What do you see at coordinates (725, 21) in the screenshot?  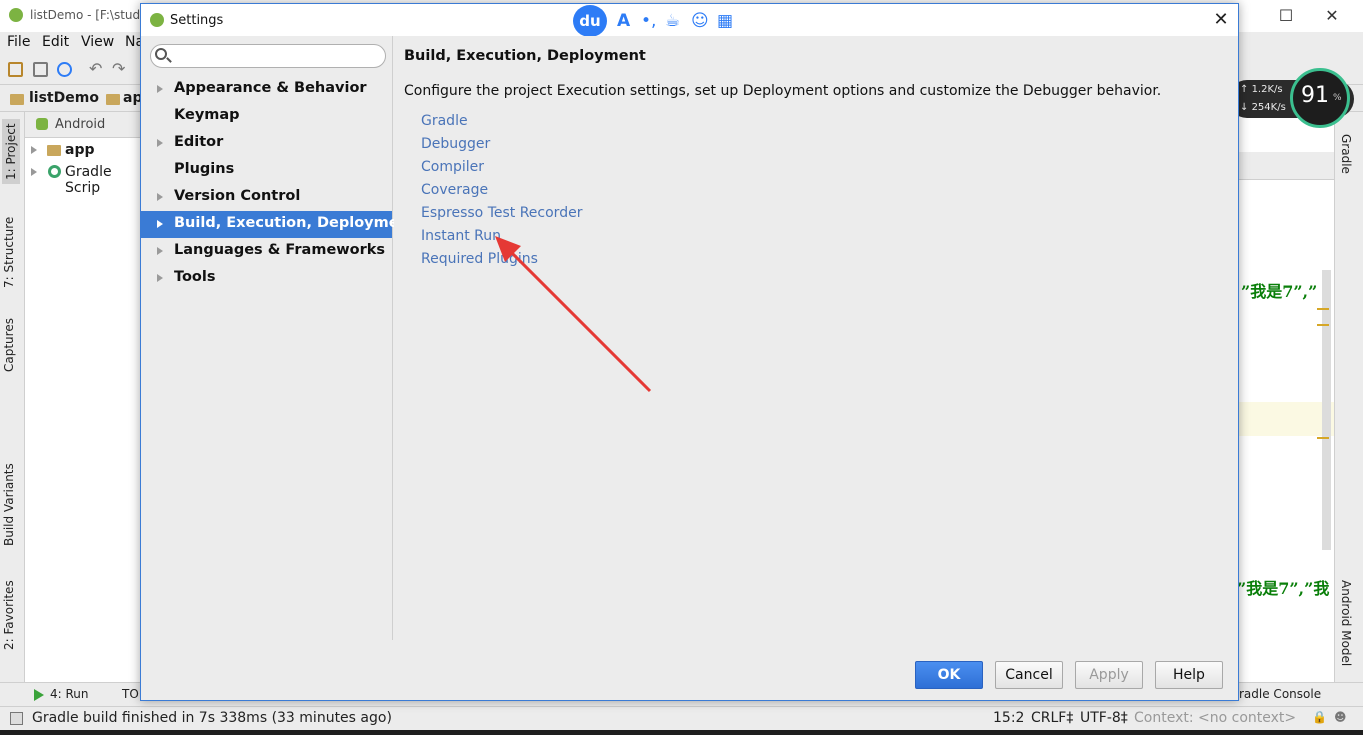 I see `grid-icon: ▦` at bounding box center [725, 21].